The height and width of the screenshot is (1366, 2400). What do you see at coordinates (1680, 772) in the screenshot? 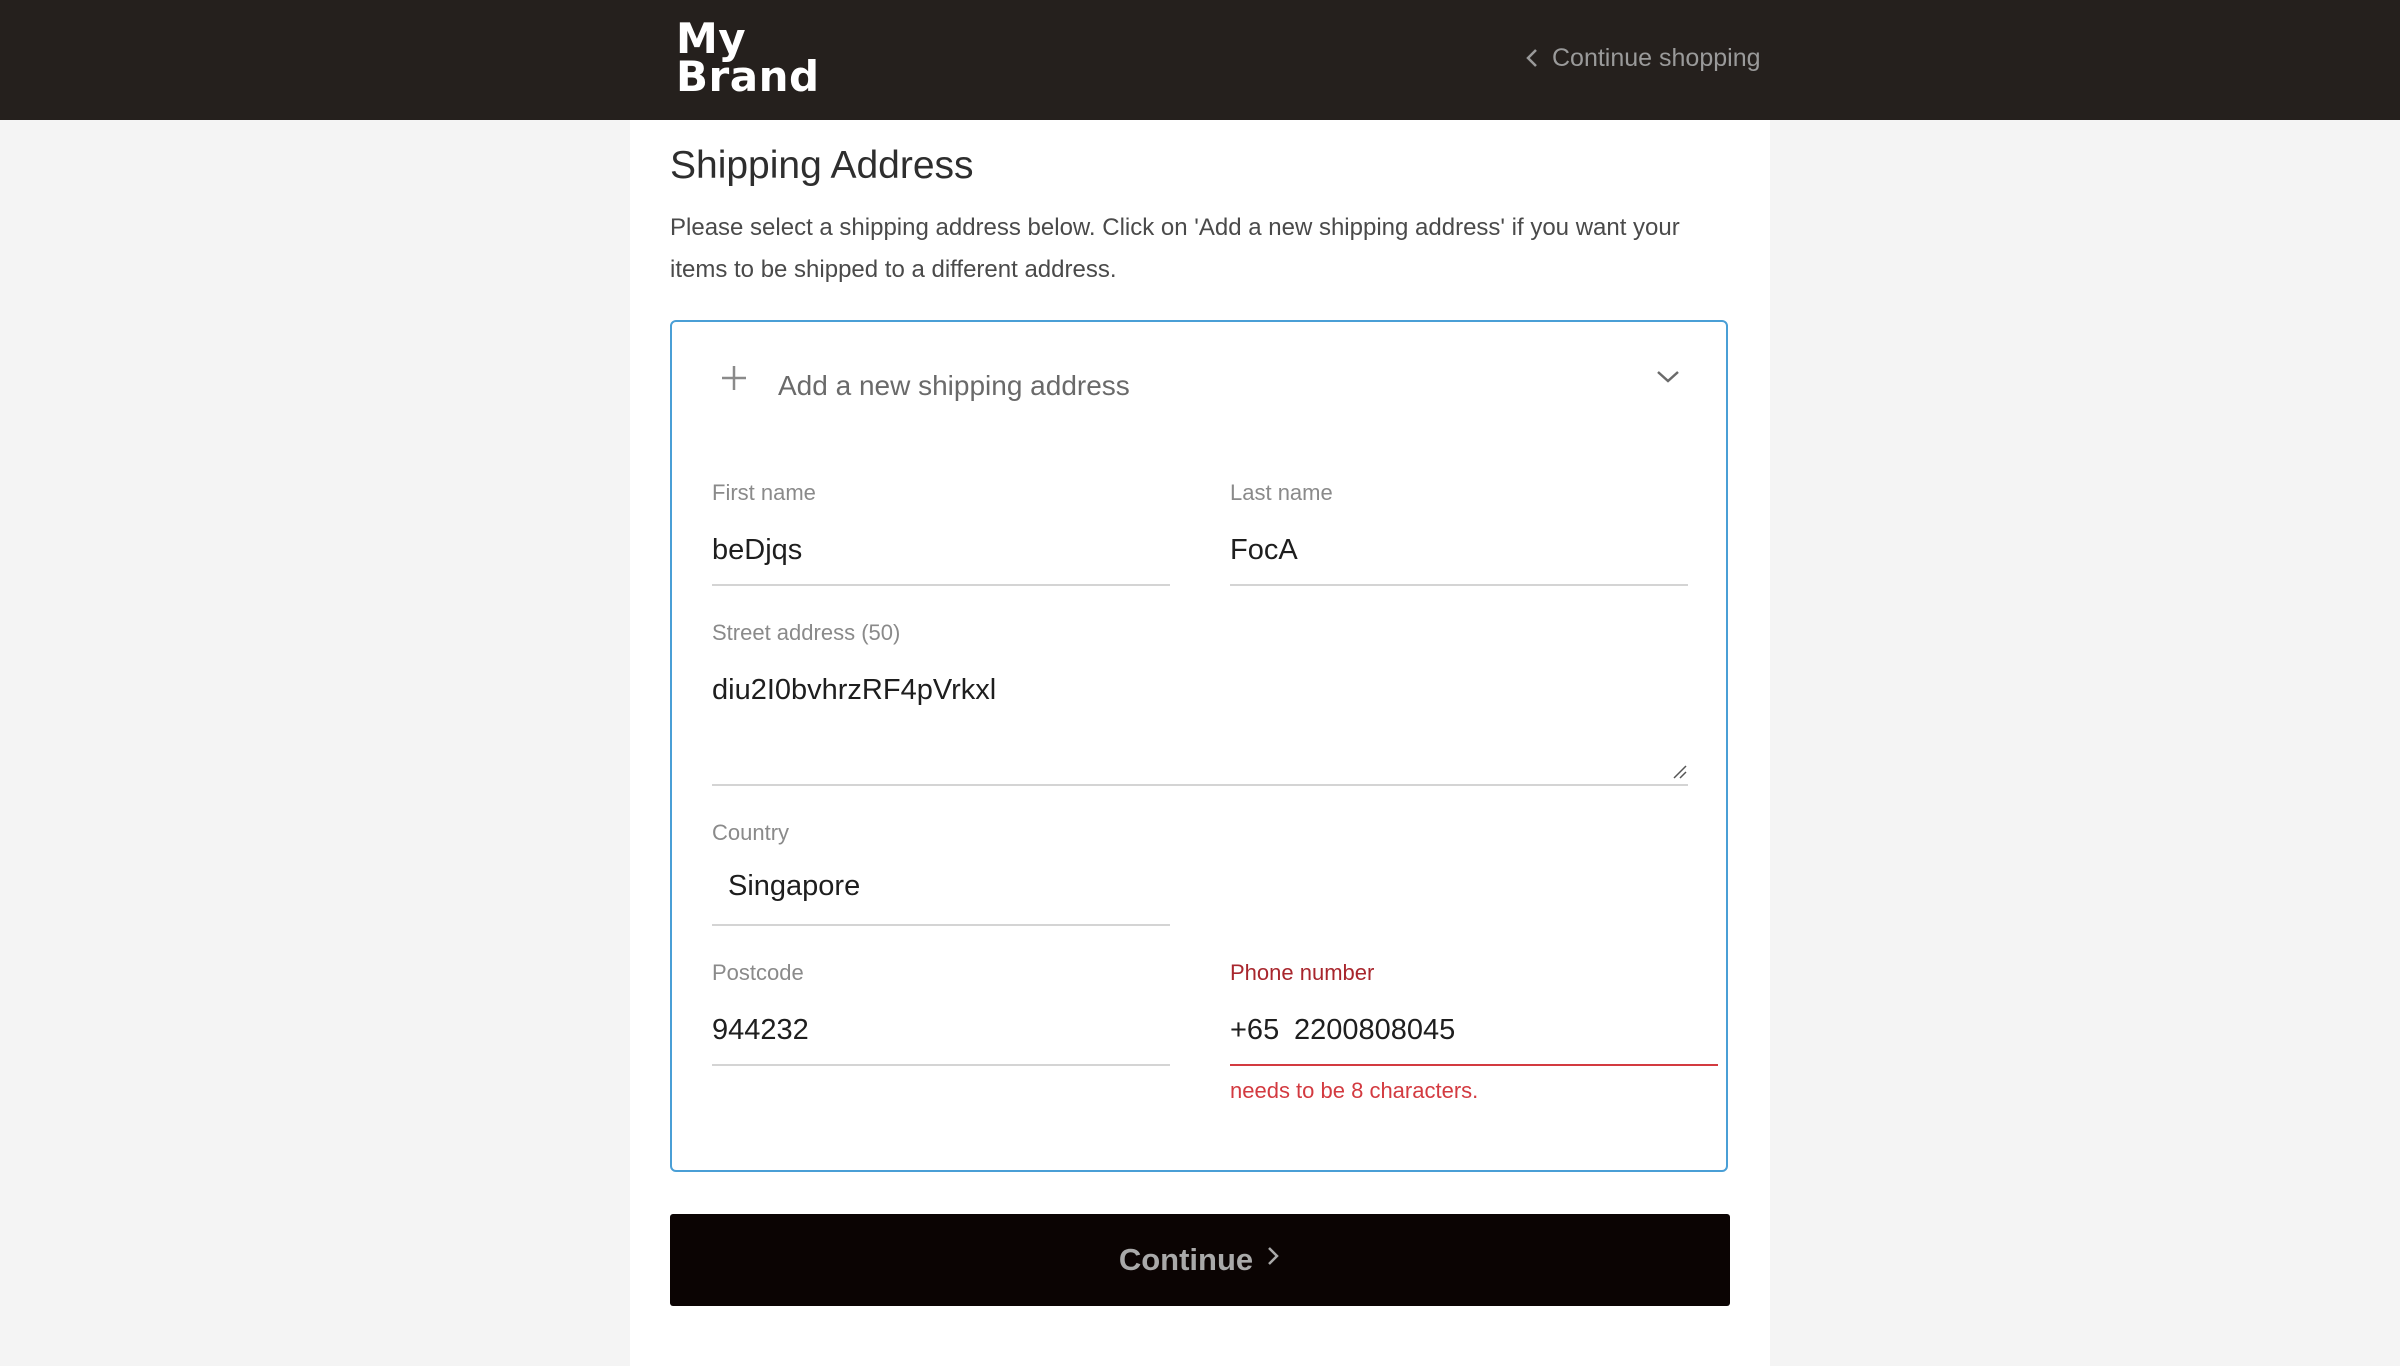
I see `resize-handle-icon` at bounding box center [1680, 772].